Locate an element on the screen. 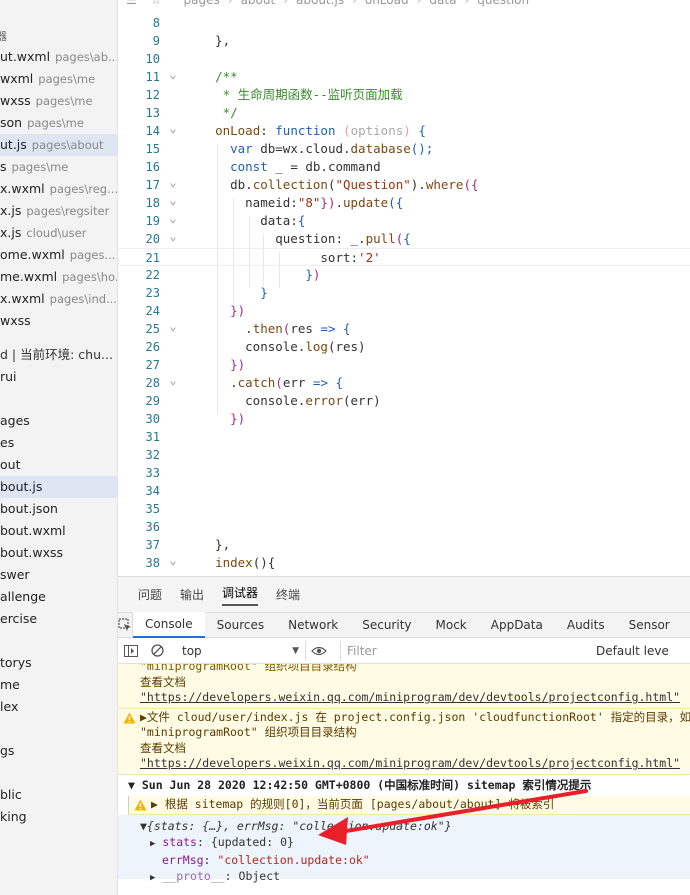 Image resolution: width=690 pixels, height=895 pixels. code-line: 33 is located at coordinates (404, 473).